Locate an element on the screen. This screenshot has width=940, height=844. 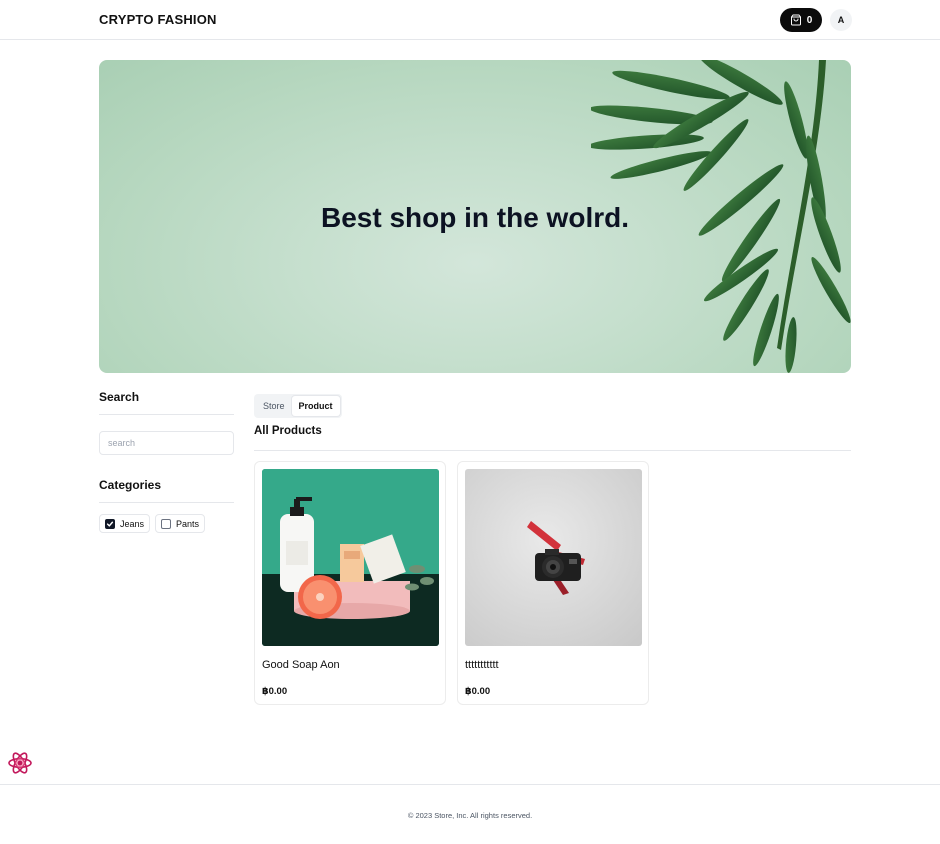
product-name: Good Soap Aon is located at coordinates (301, 665).